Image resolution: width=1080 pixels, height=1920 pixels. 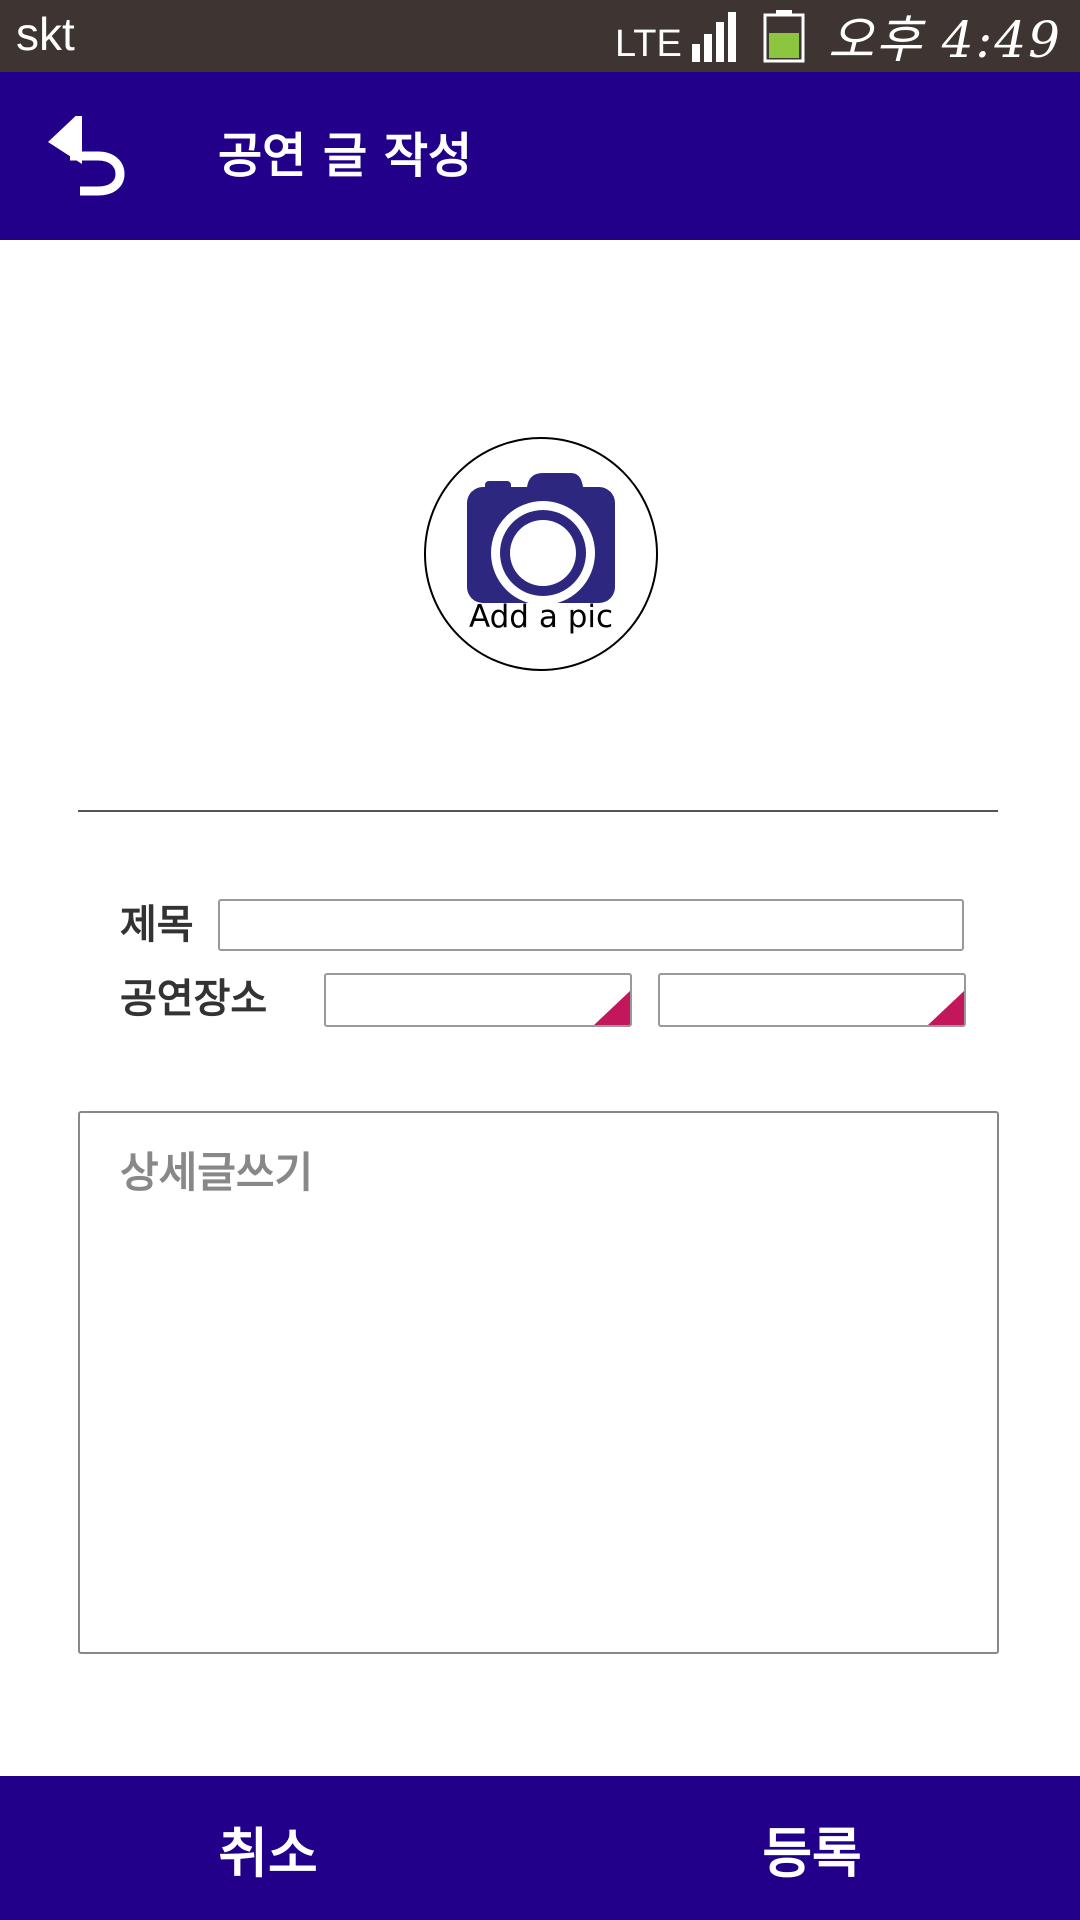 What do you see at coordinates (810, 1848) in the screenshot?
I see `register-button: 등록` at bounding box center [810, 1848].